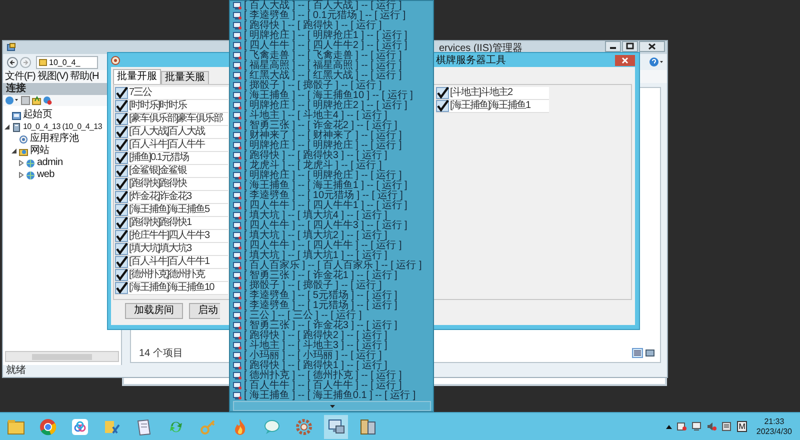 The width and height of the screenshot is (800, 440). What do you see at coordinates (316, 256) in the screenshot?
I see `list-item: [ 填大坑 ] -- [ 填大坑1 ] -- [ 运行 ]` at bounding box center [316, 256].